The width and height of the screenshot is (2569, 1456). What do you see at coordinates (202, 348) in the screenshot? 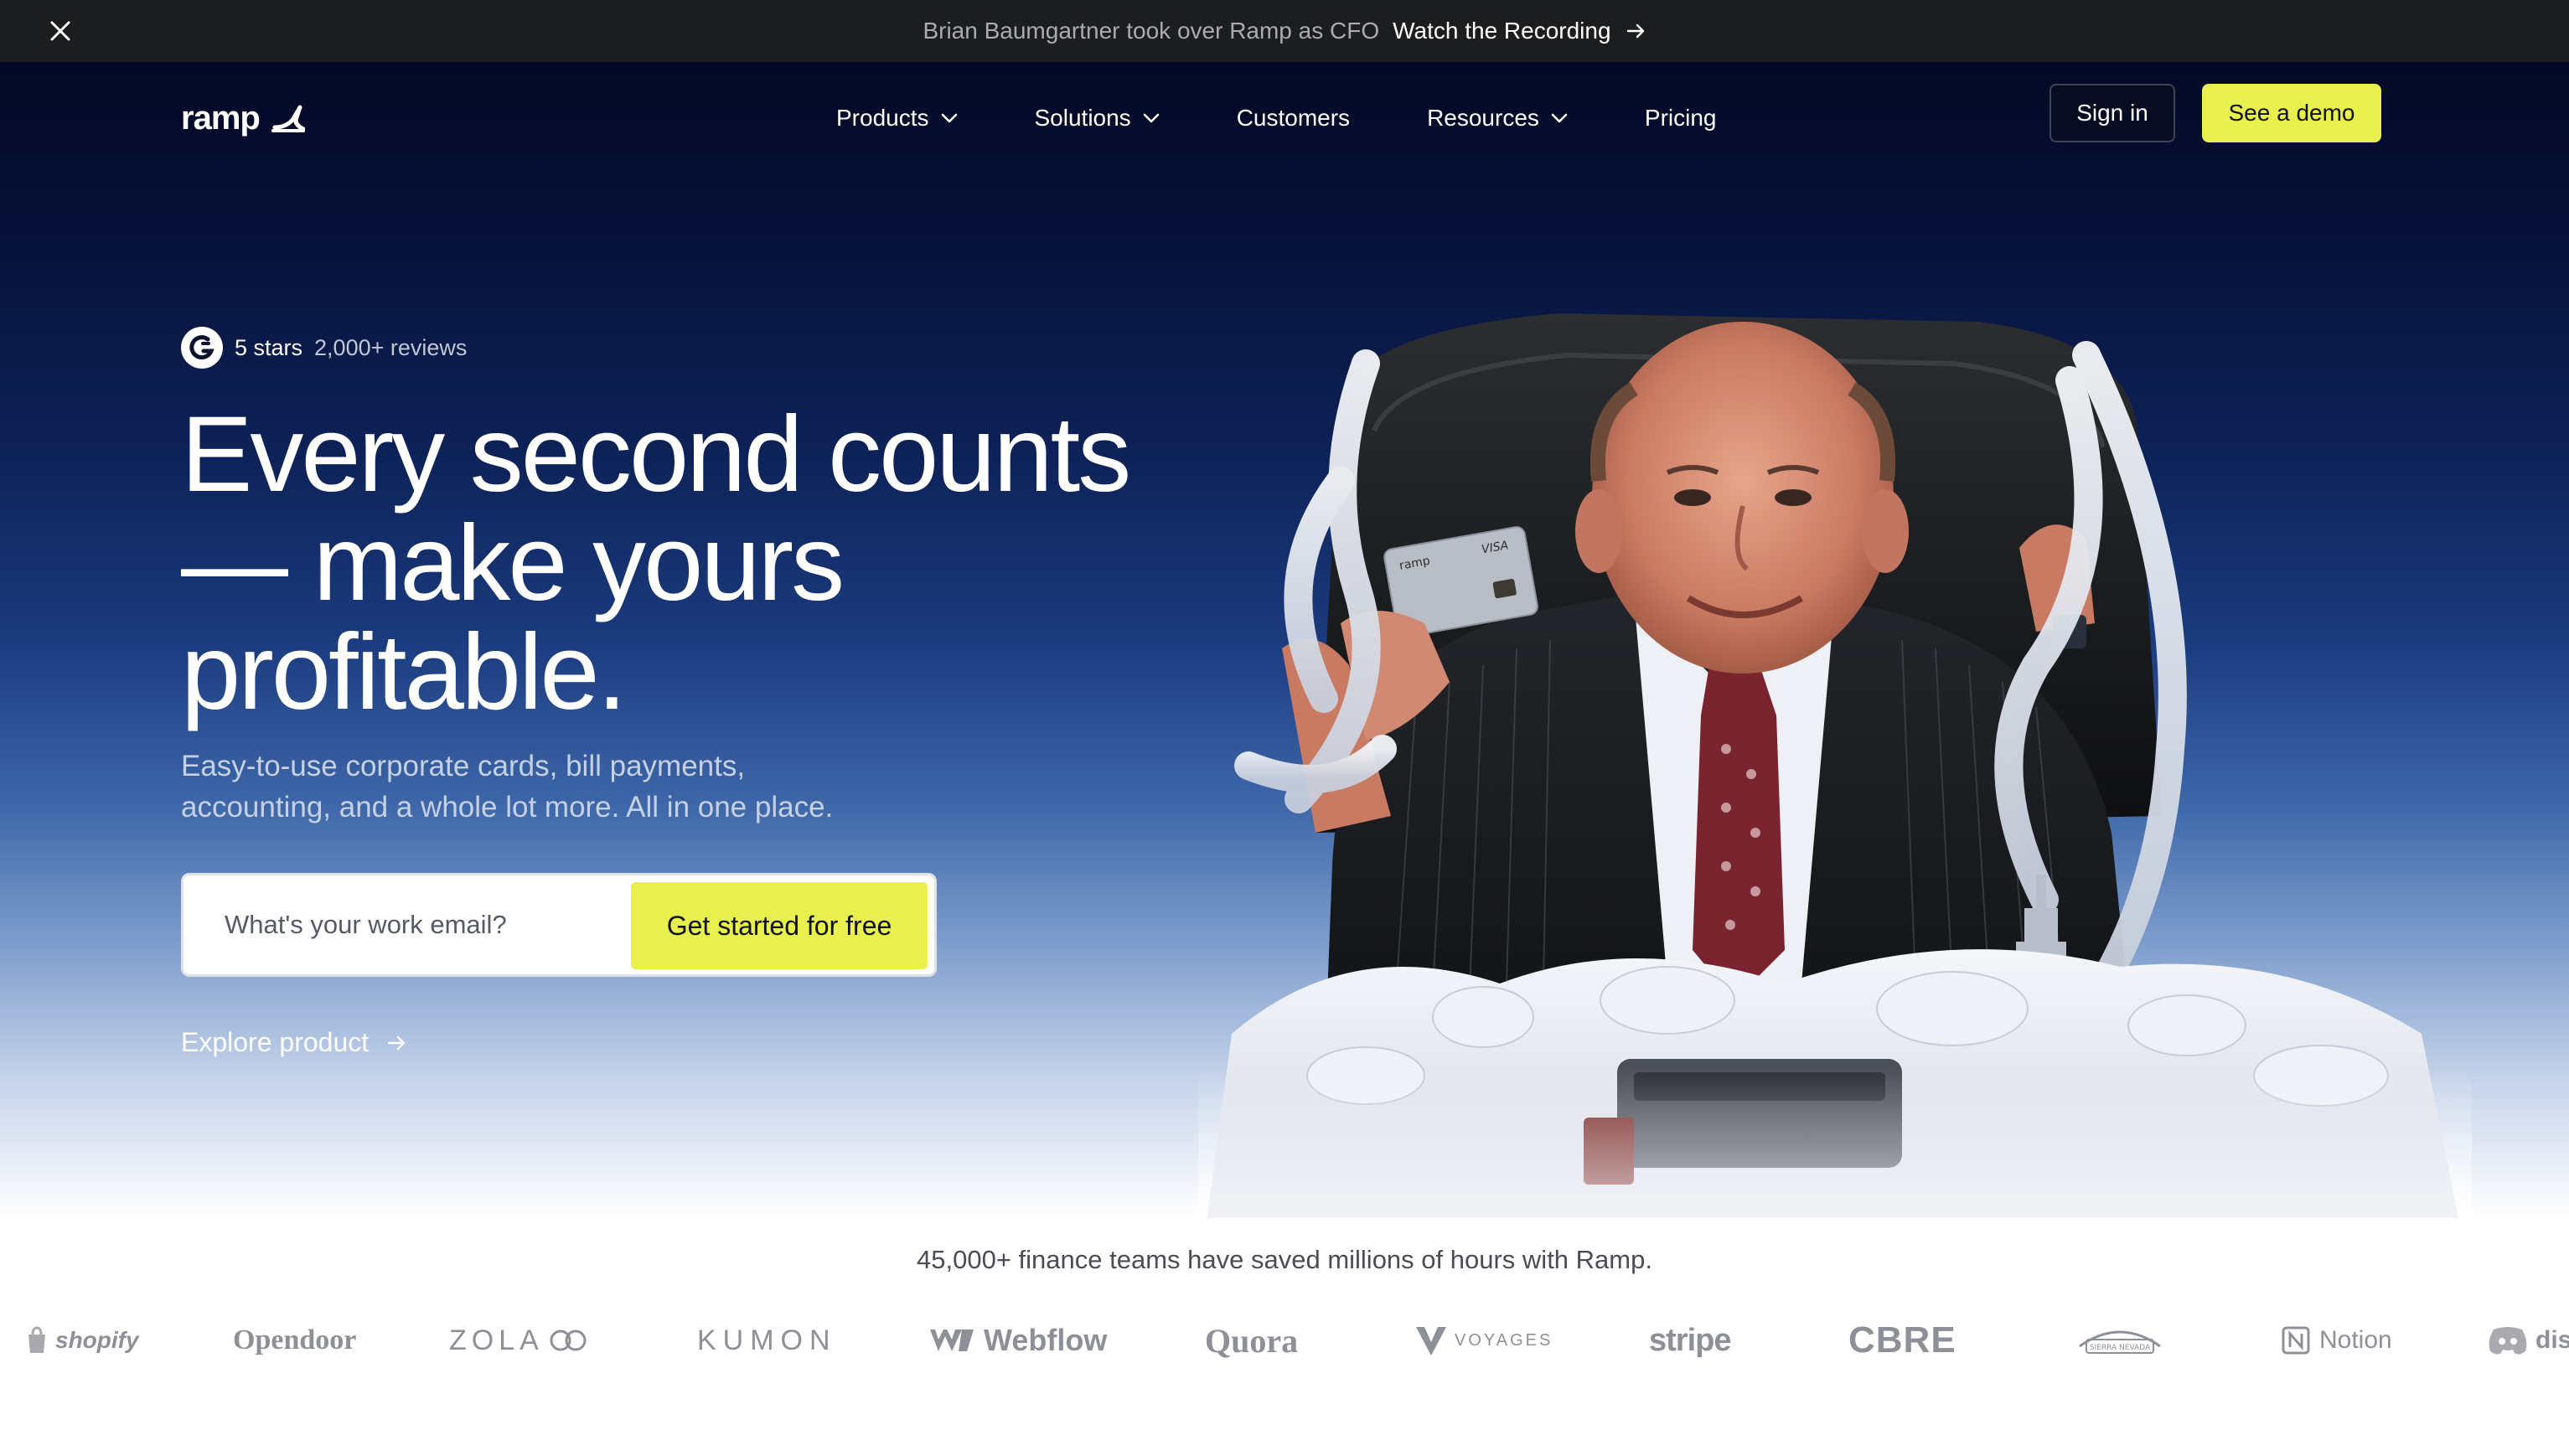
I see `g2-logo-icon` at bounding box center [202, 348].